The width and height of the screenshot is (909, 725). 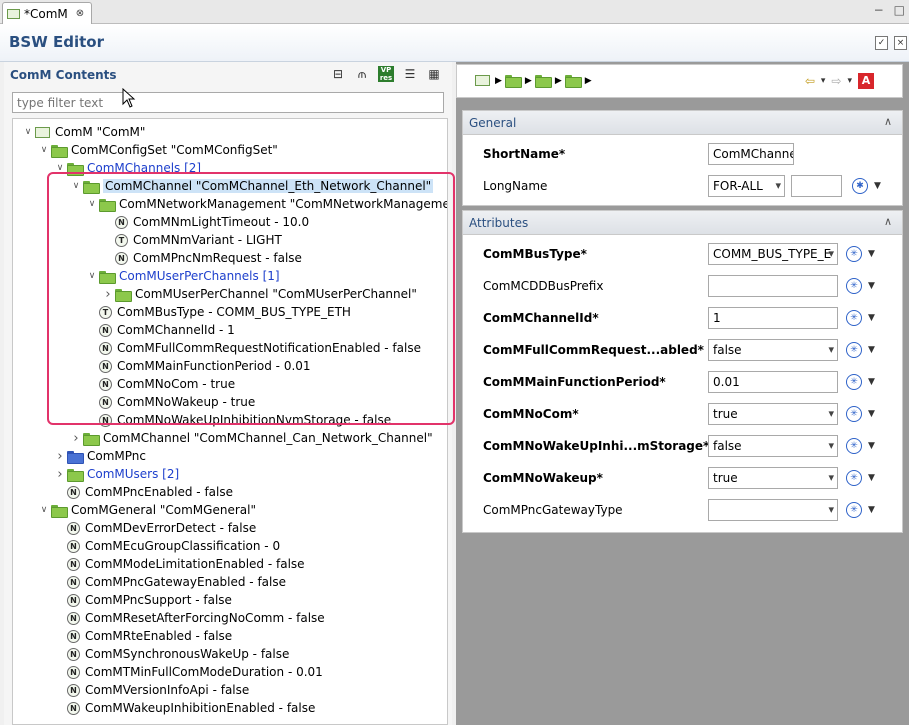 What do you see at coordinates (773, 510) in the screenshot?
I see `attribute-select` at bounding box center [773, 510].